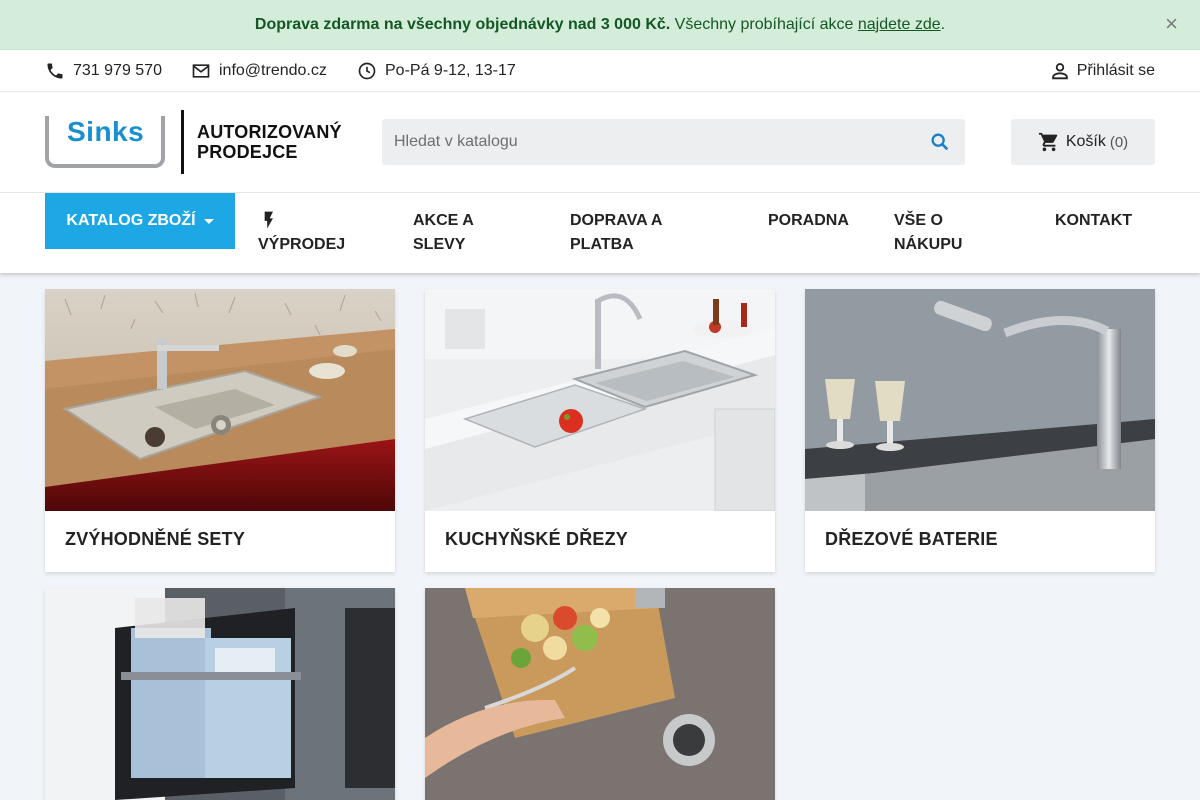 This screenshot has width=1200, height=800. Describe the element at coordinates (208, 221) in the screenshot. I see `caret-down-icon` at that location.